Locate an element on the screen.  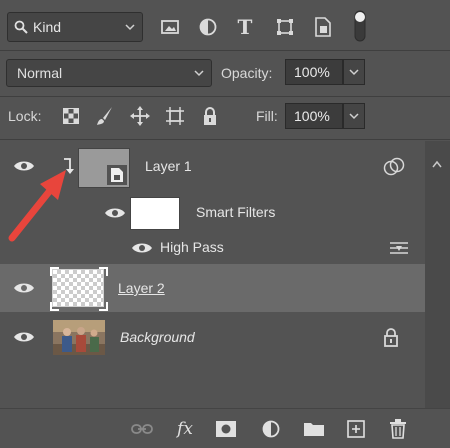
layers-footer: fx is located at coordinates (225, 428).